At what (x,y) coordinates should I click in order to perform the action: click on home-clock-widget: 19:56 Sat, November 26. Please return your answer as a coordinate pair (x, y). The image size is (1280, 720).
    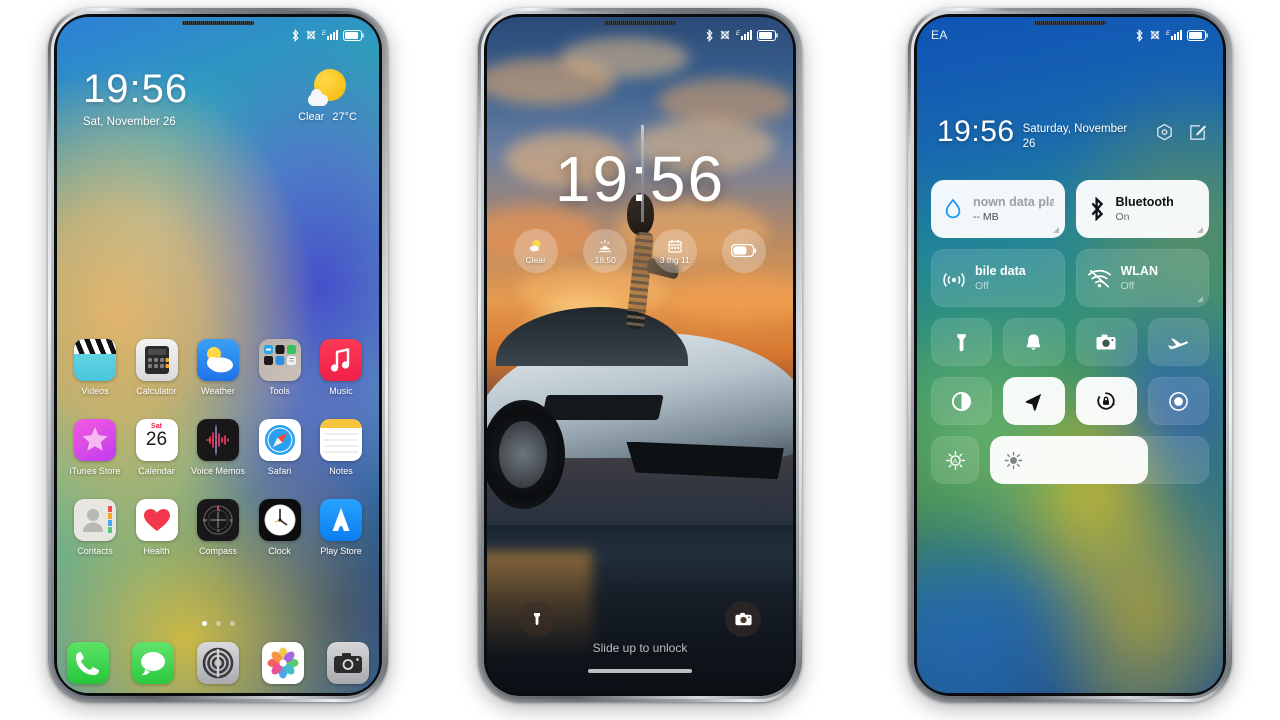
    Looking at the image, I should click on (135, 98).